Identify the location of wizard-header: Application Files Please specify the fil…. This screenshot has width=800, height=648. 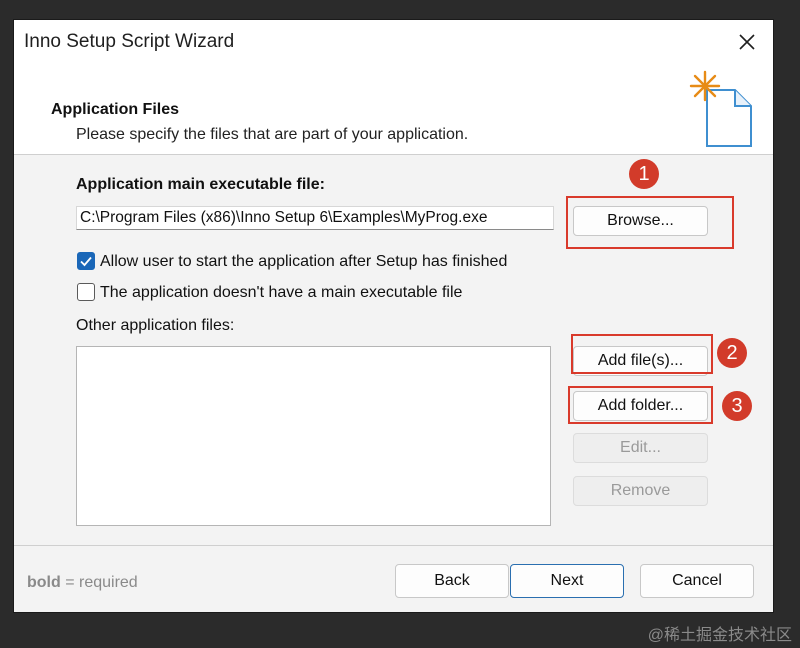
(393, 109).